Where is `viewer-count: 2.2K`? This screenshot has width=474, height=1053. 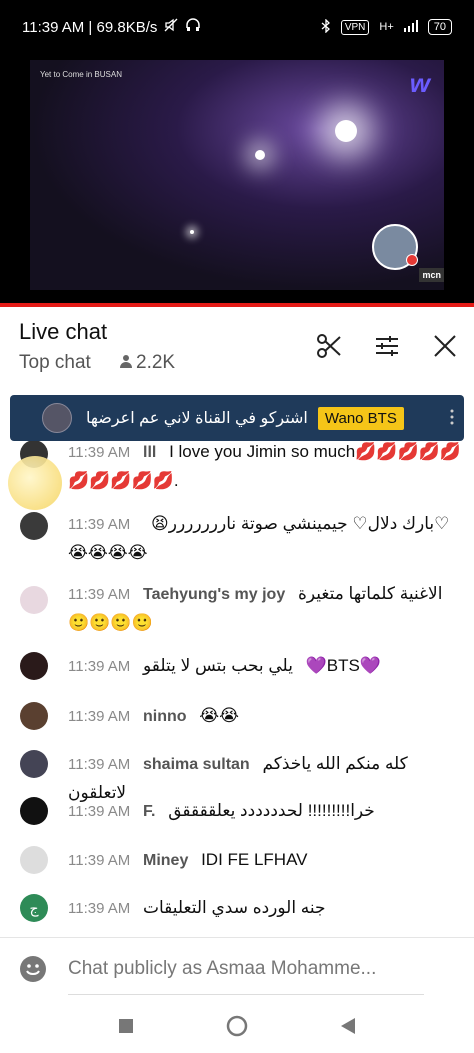
viewer-count: 2.2K is located at coordinates (147, 363).